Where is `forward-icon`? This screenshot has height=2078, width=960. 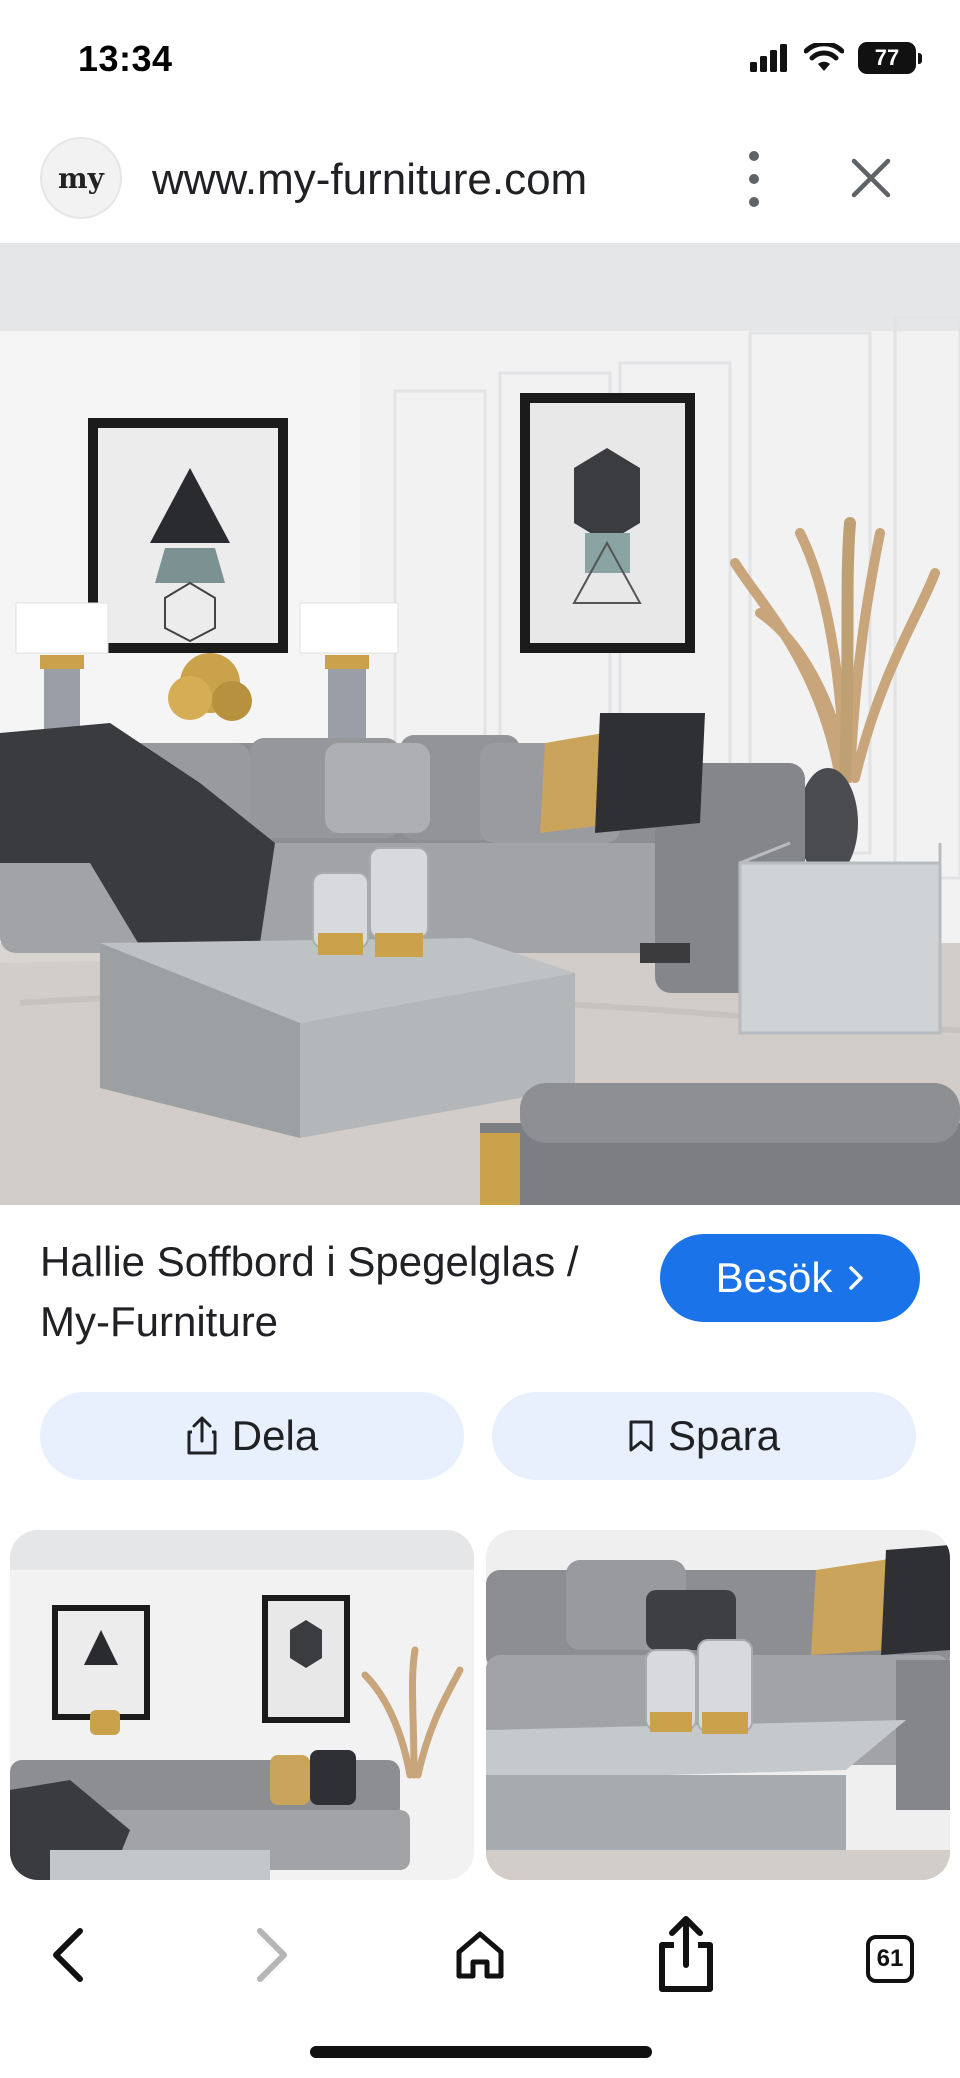 forward-icon is located at coordinates (272, 1955).